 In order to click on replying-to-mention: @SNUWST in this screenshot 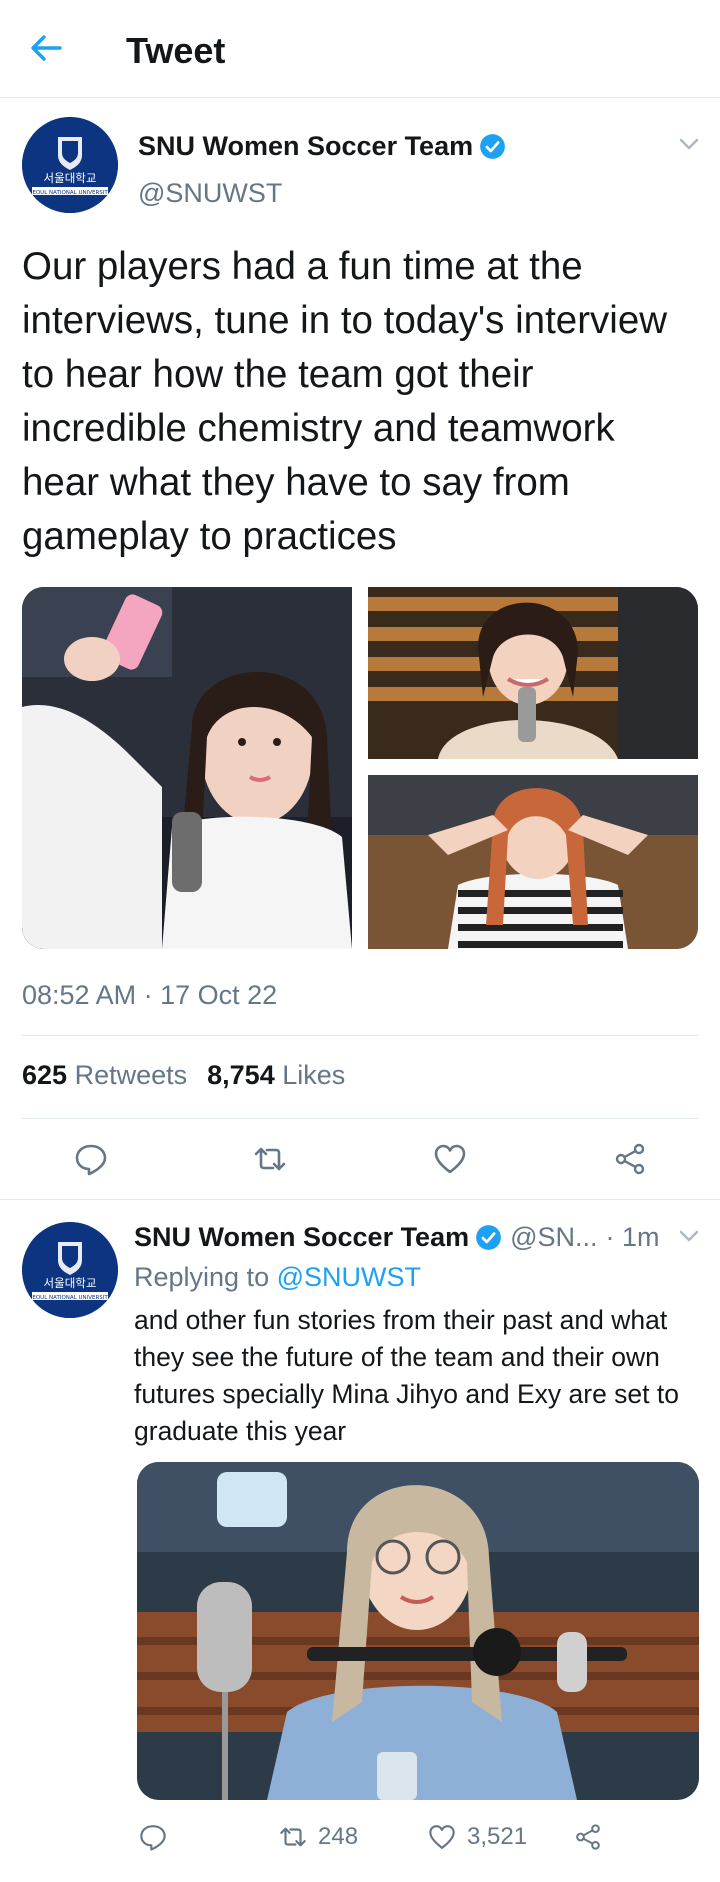, I will do `click(349, 1277)`.